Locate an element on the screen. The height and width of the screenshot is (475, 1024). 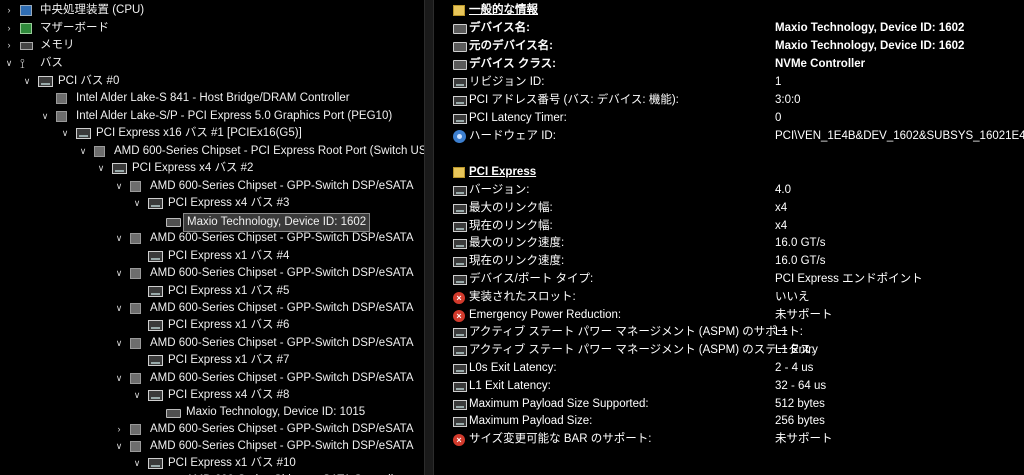
property-row: × 実装されたスロット: いいえ is located at coordinates (729, 298).